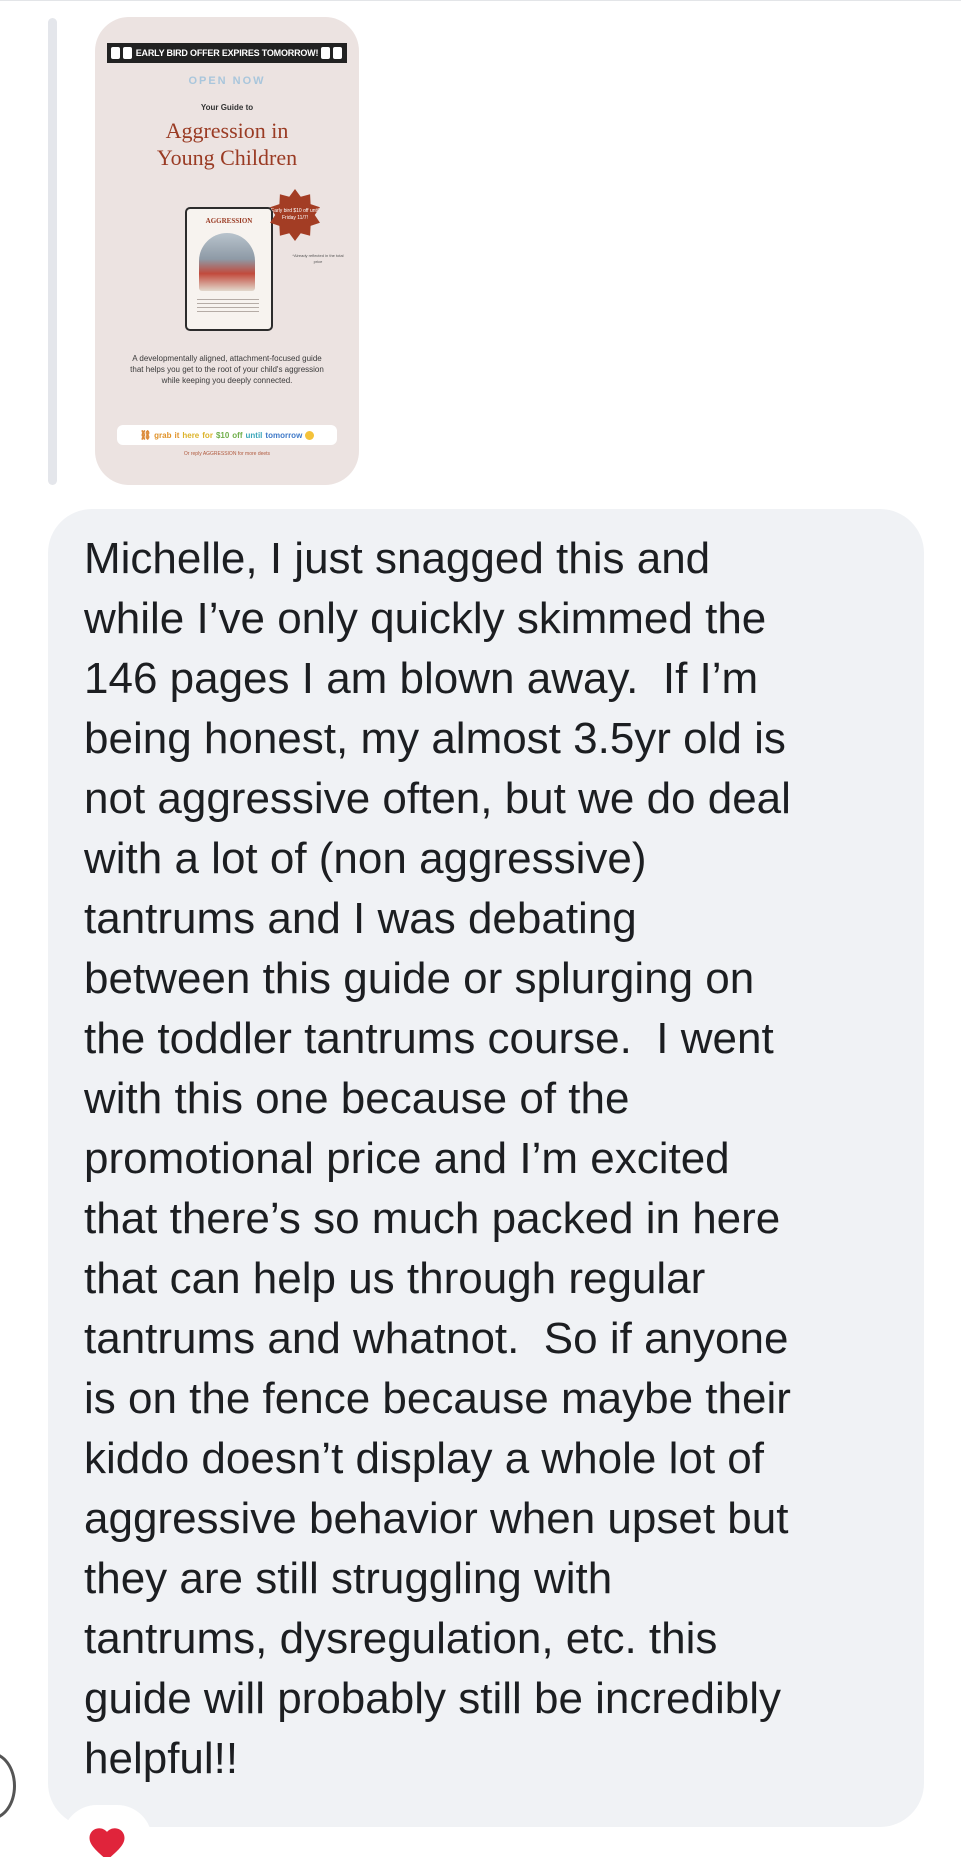 This screenshot has width=961, height=1857. What do you see at coordinates (295, 215) in the screenshot?
I see `early-bird-badge: Early bird $10 off until Friday 11/7!` at bounding box center [295, 215].